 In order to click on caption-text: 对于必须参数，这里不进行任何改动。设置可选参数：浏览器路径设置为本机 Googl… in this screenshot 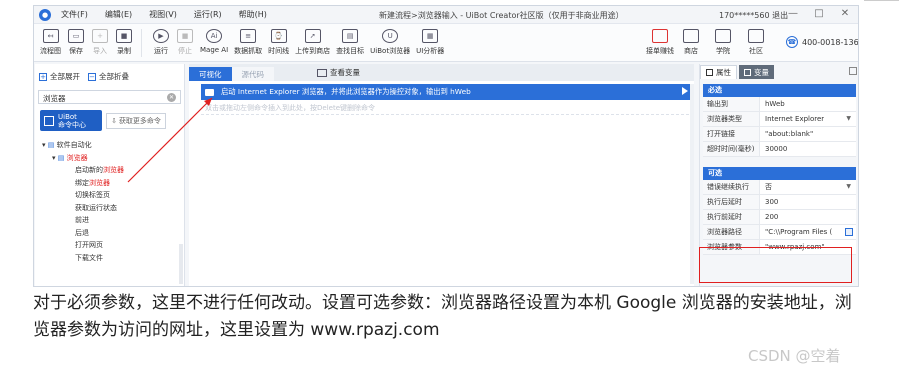, I will do `click(442, 316)`.